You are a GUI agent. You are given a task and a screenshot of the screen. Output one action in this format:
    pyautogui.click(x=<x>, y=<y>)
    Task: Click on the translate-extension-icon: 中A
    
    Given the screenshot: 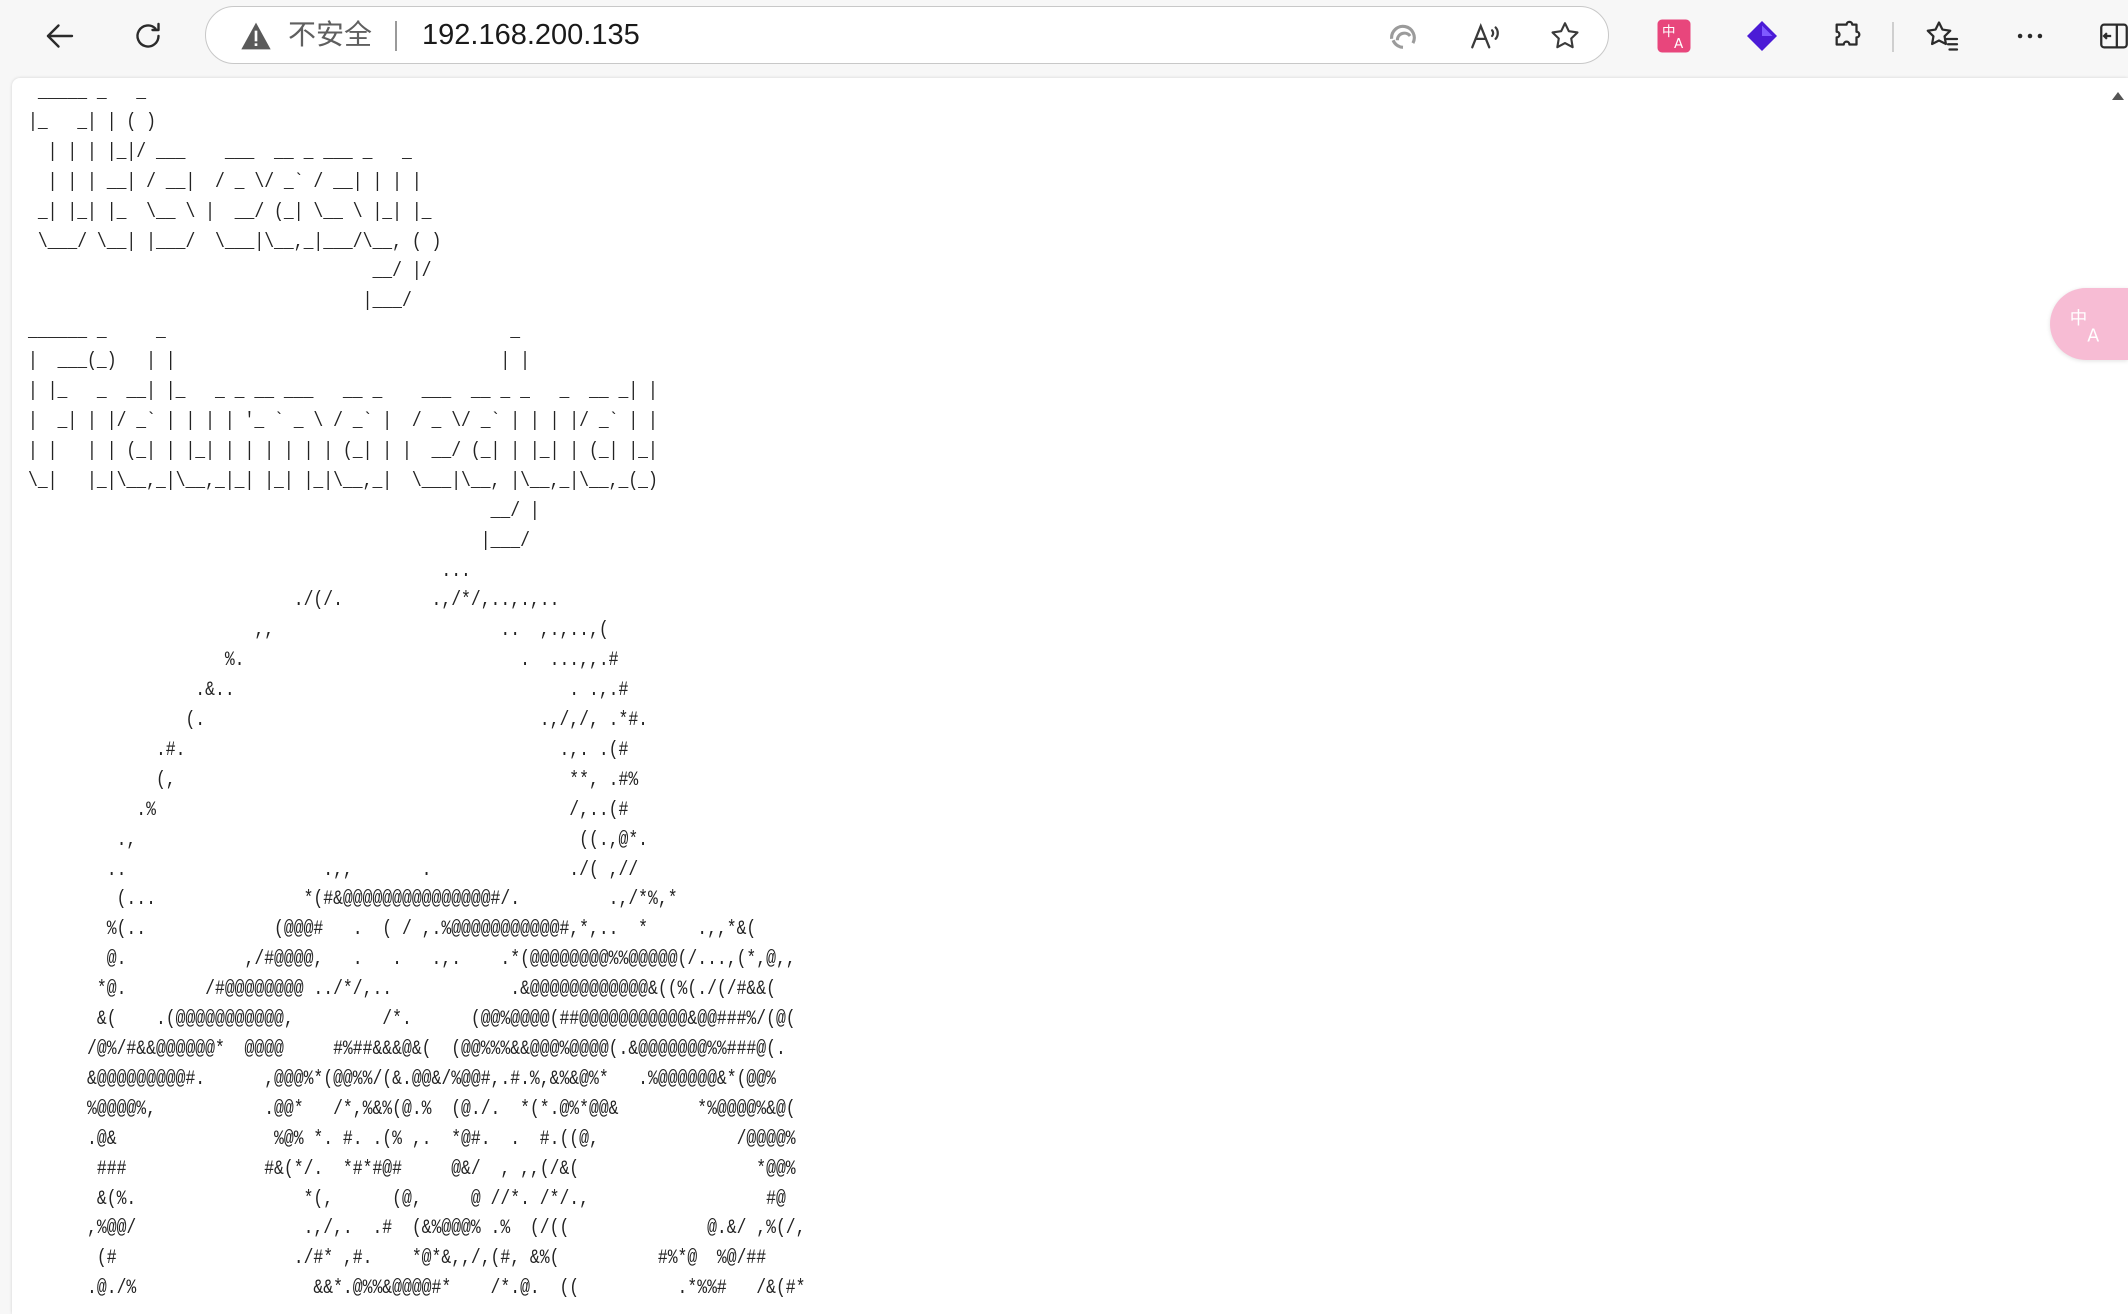 What is the action you would take?
    pyautogui.click(x=1674, y=36)
    